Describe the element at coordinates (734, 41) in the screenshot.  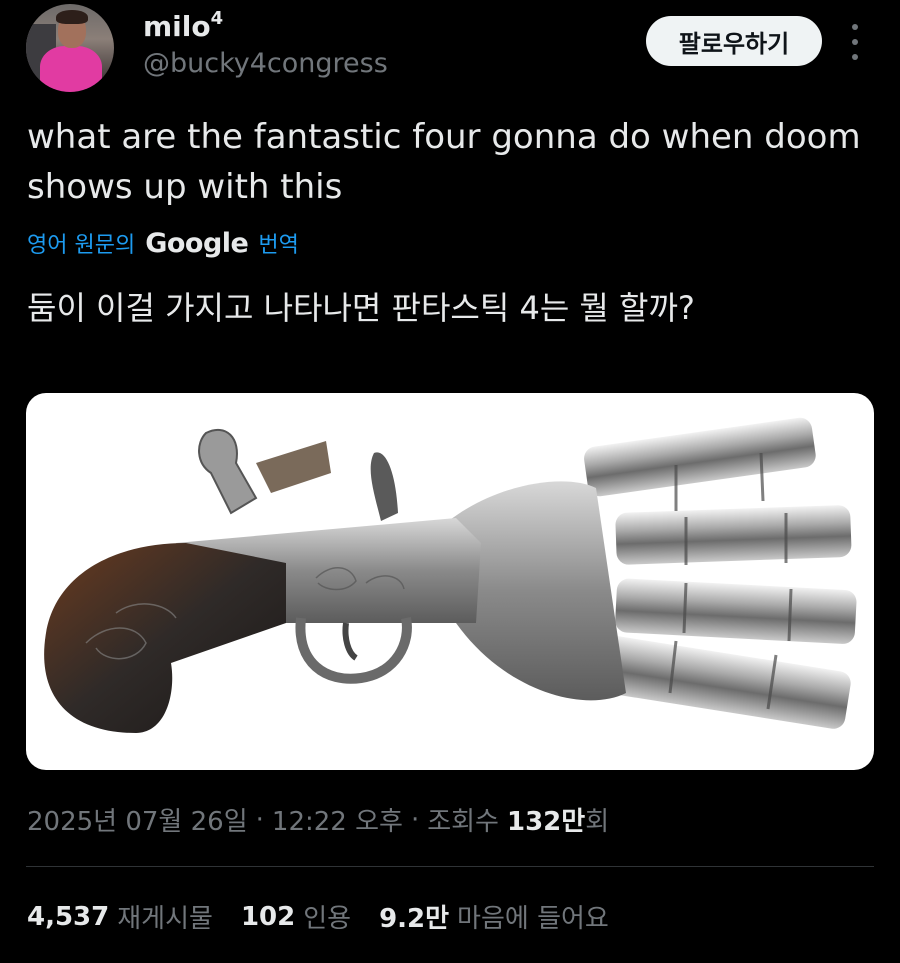
I see `follow-button: 팔로우하기` at that location.